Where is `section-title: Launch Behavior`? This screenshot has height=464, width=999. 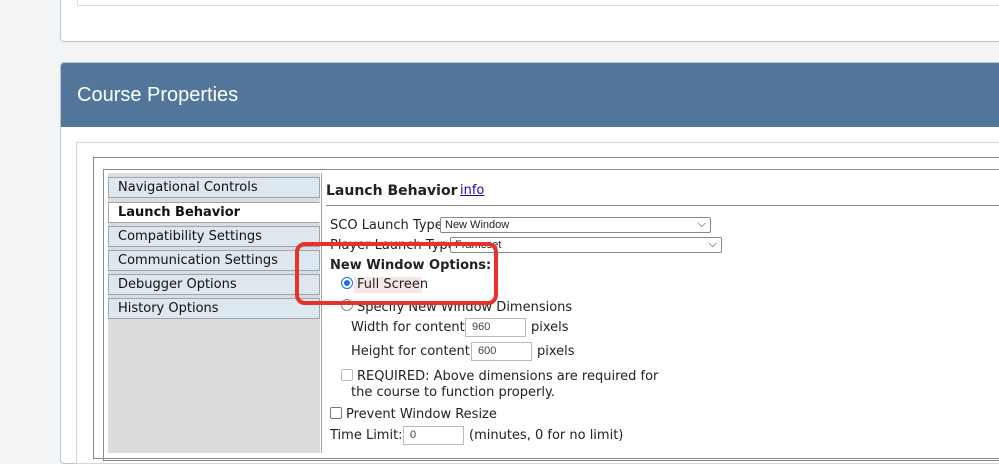 section-title: Launch Behavior is located at coordinates (392, 191).